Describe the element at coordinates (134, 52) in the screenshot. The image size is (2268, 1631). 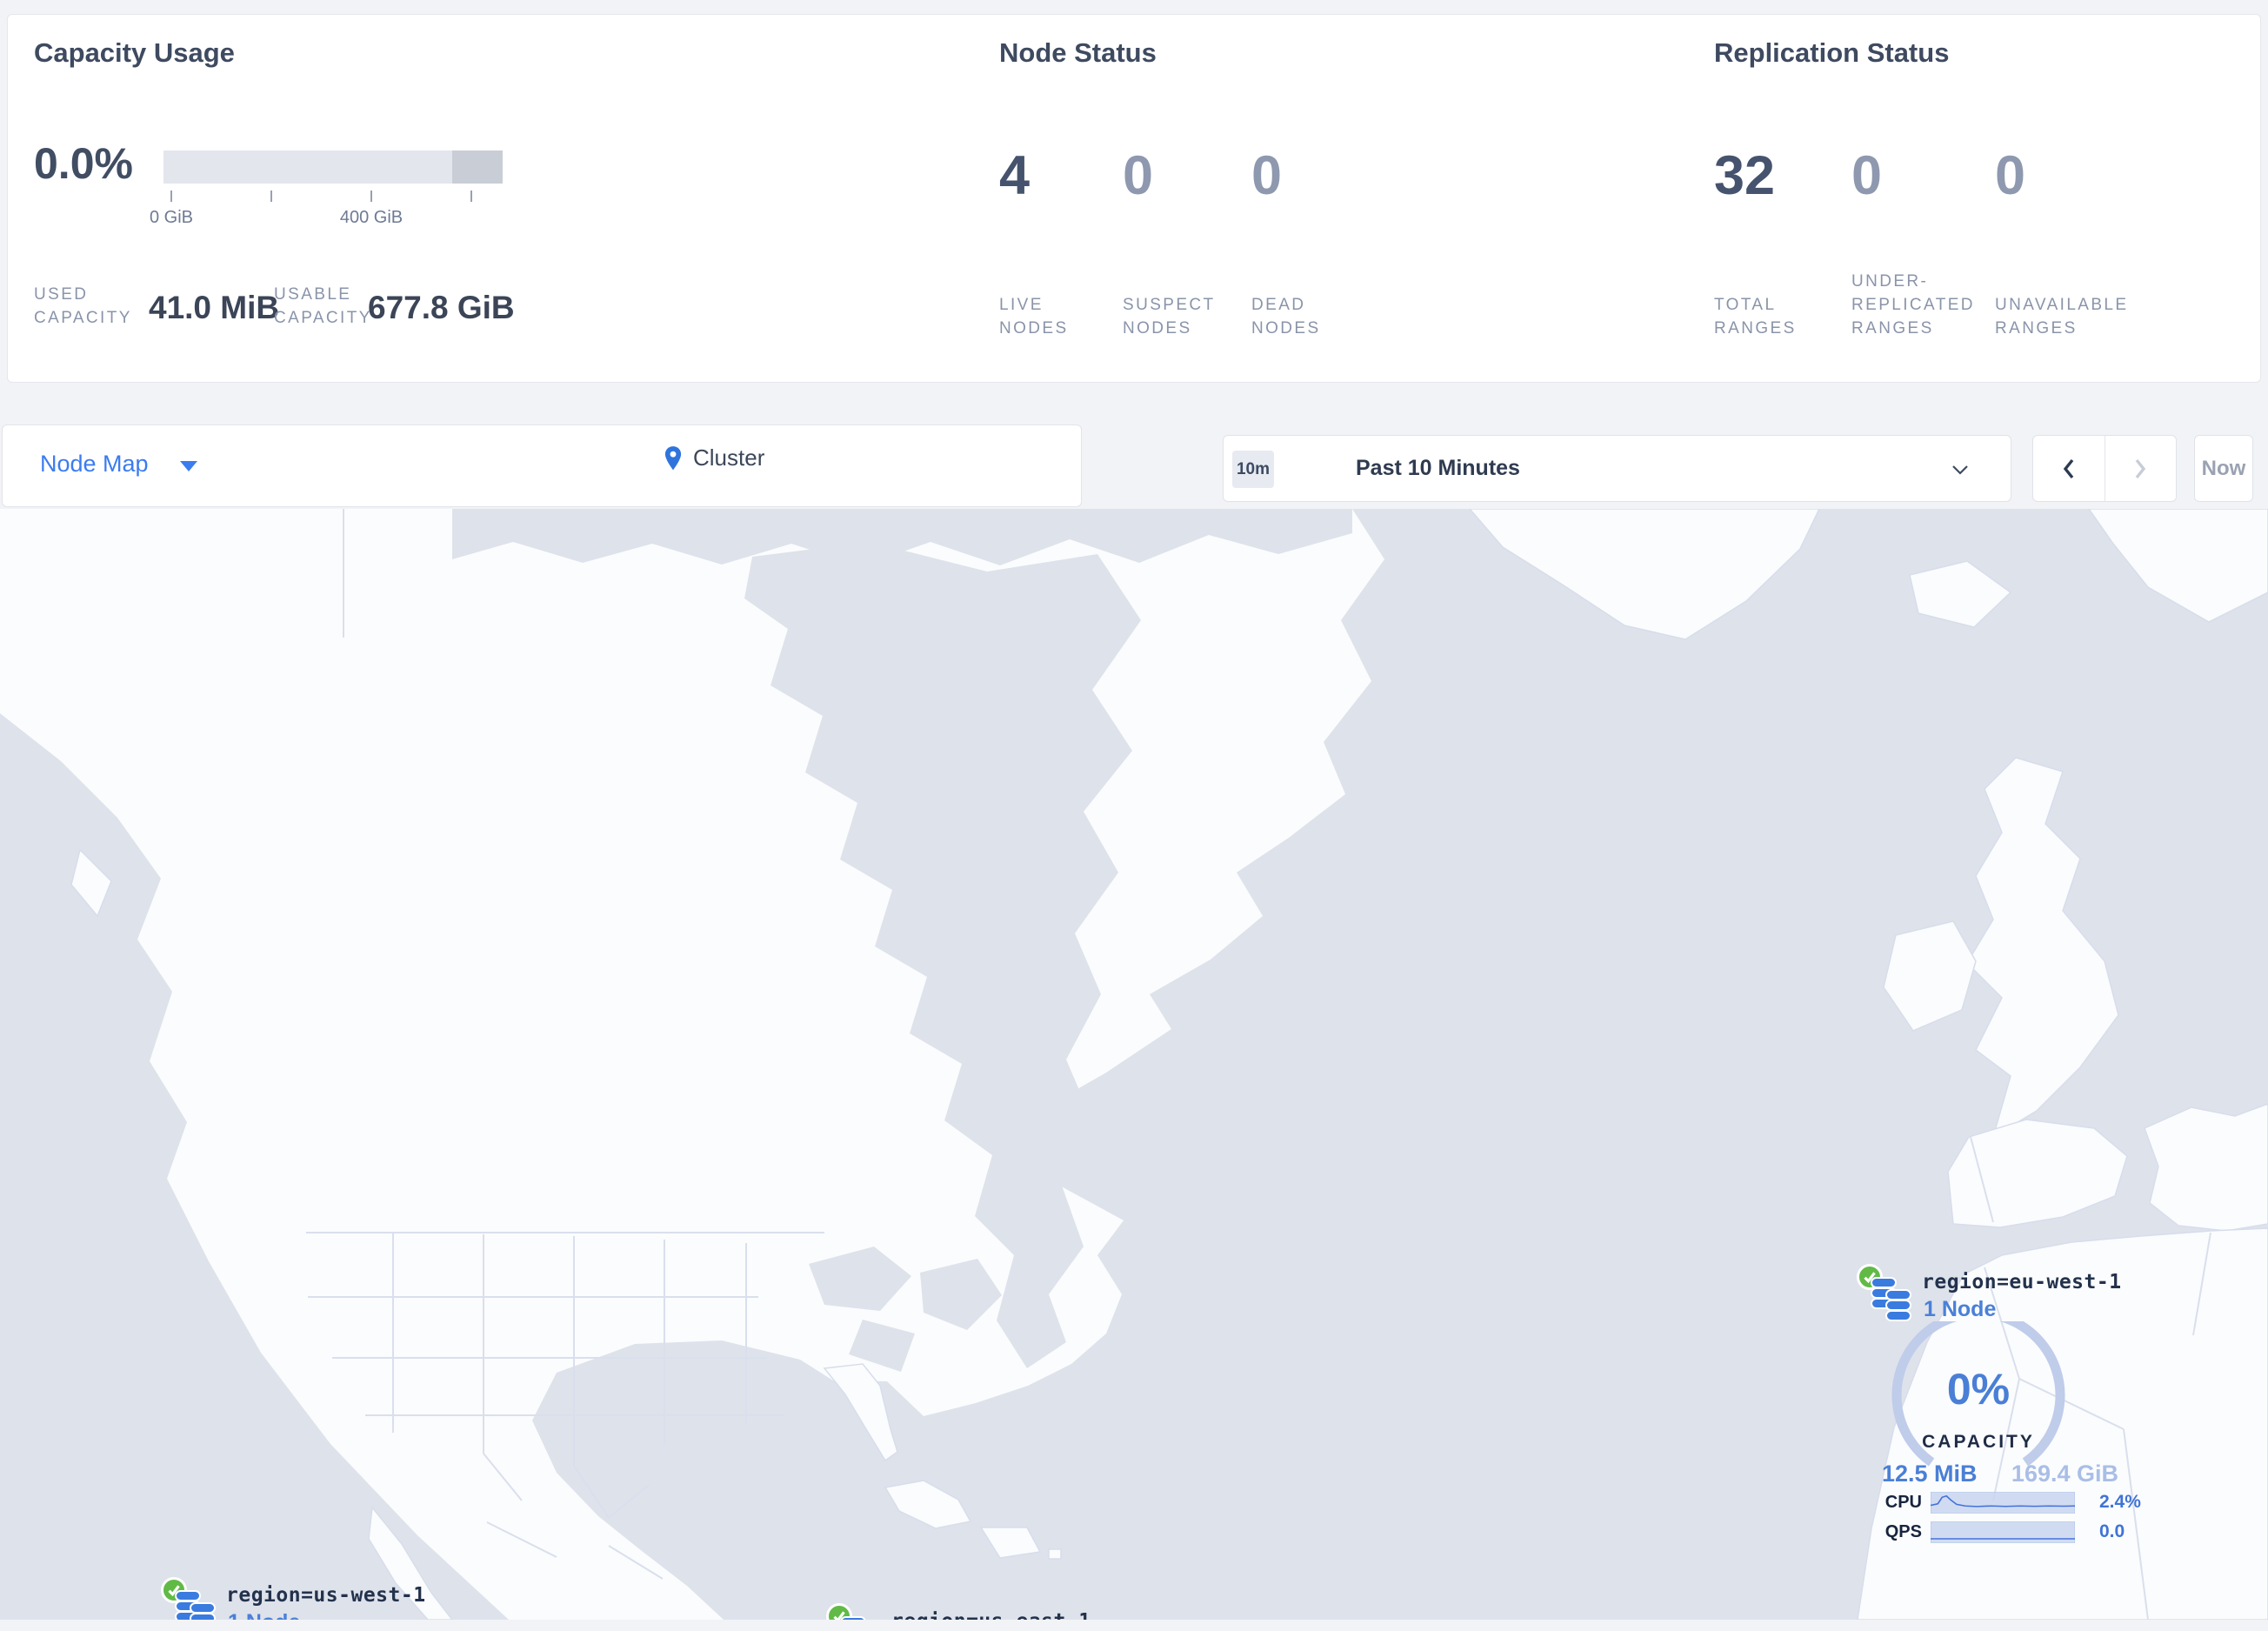
I see `capacity-usage-title: Capacity Usage` at that location.